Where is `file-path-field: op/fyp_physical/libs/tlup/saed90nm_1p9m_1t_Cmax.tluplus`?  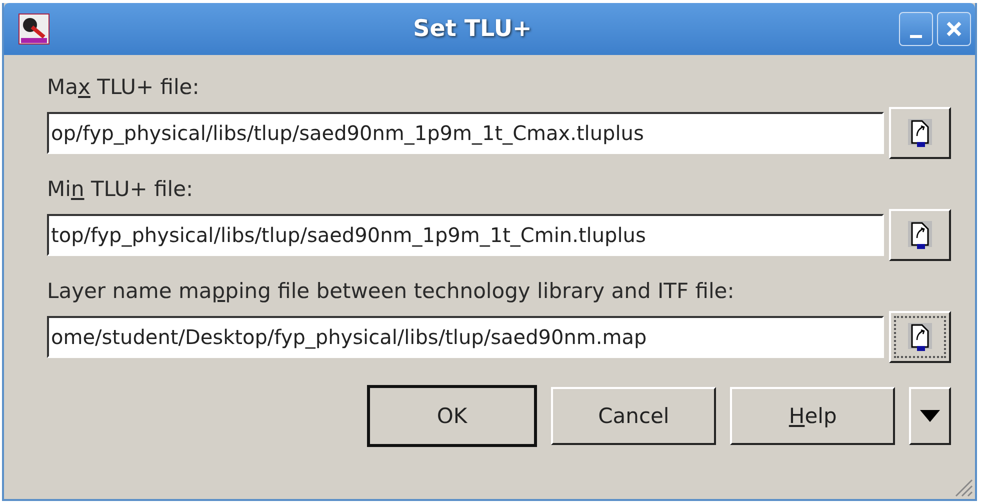 file-path-field: op/fyp_physical/libs/tlup/saed90nm_1p9m_1t_Cmax.tluplus is located at coordinates (465, 133).